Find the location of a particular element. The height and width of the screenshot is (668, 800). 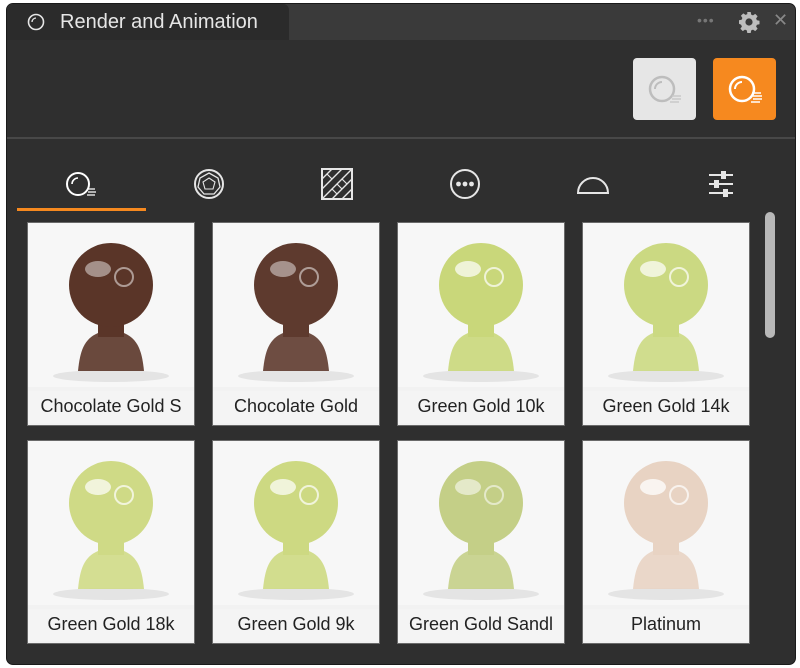

material-label: Green Gold Sandl is located at coordinates (481, 625).